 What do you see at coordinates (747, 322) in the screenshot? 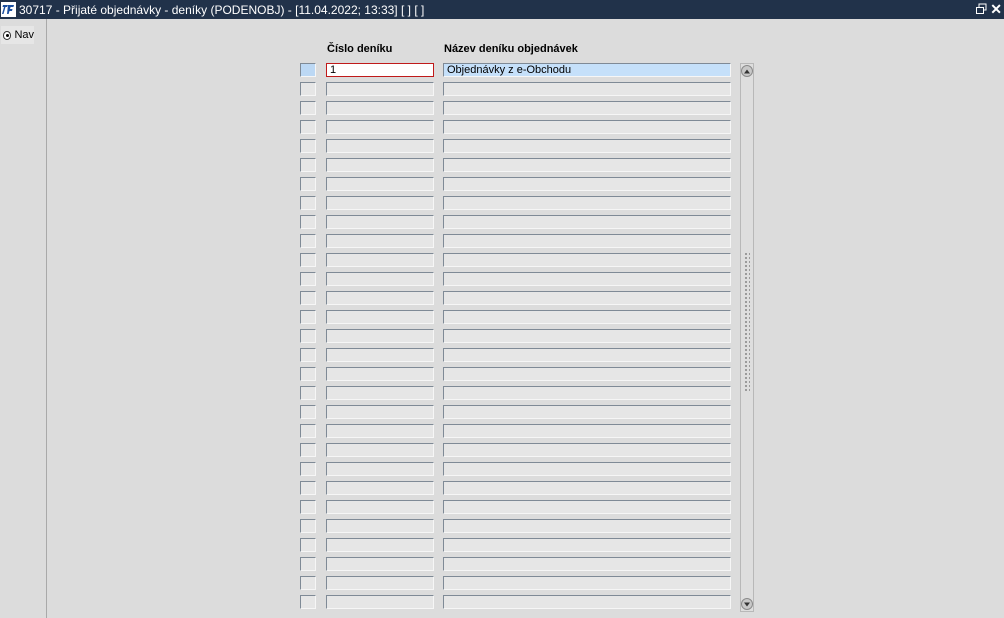
I see `scroll-thumb-grip` at bounding box center [747, 322].